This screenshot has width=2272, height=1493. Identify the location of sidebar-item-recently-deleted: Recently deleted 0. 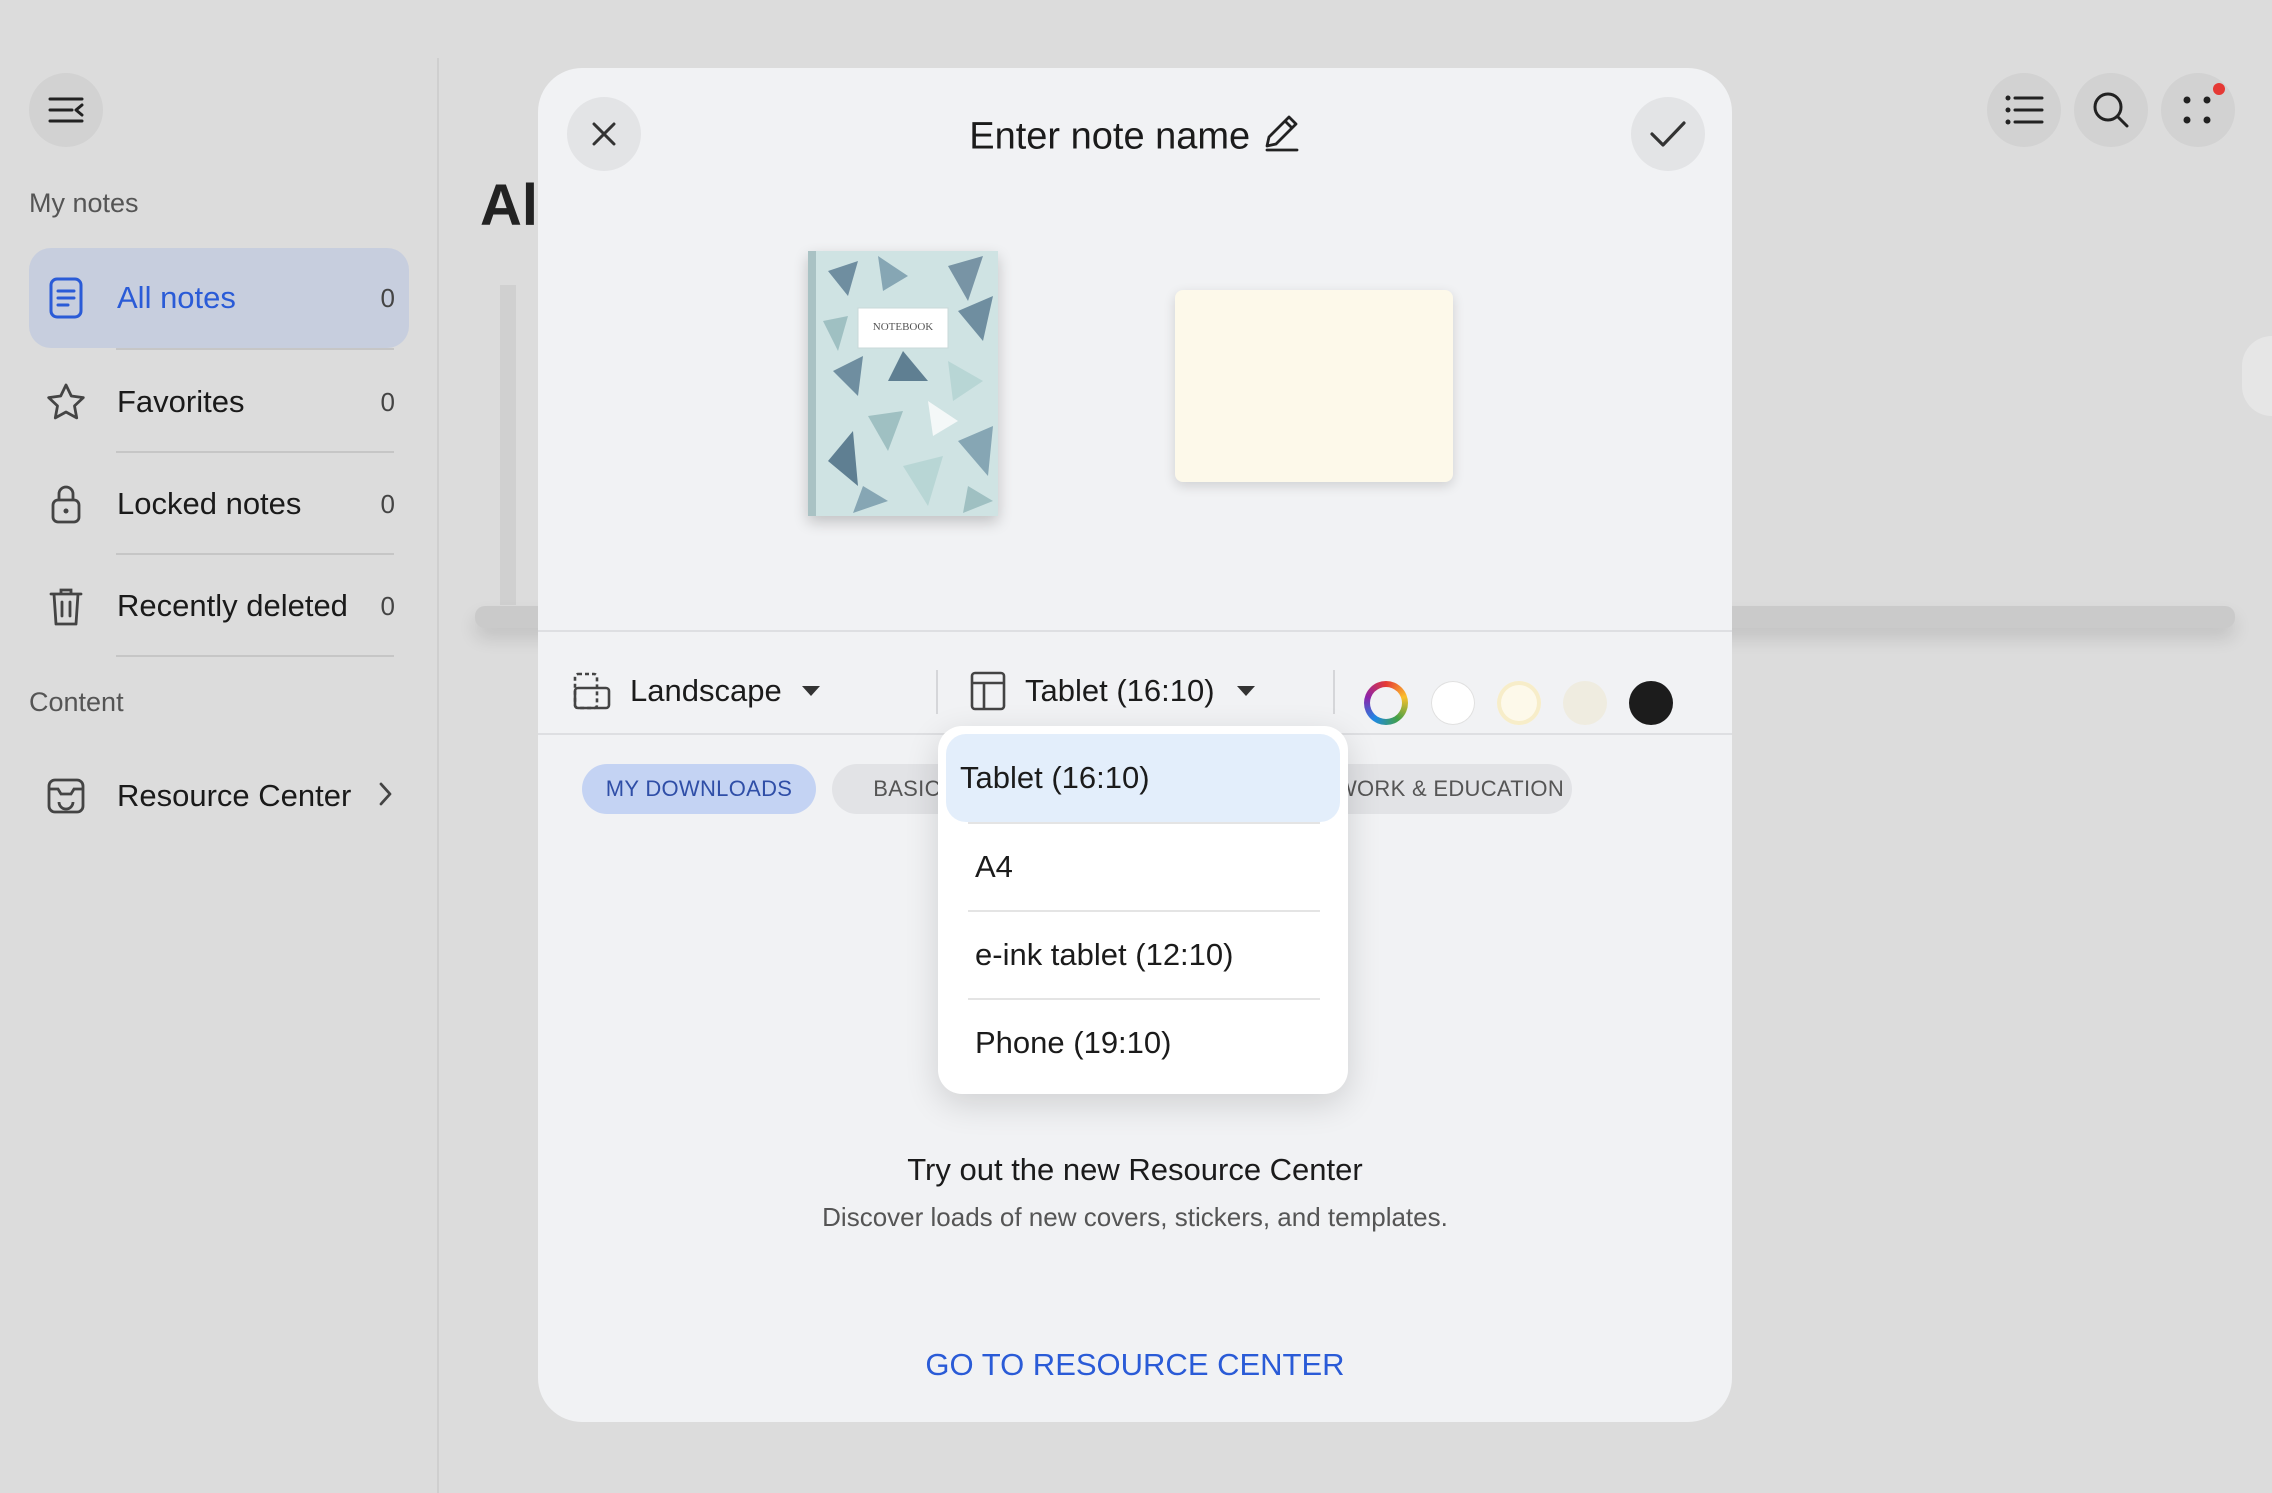
(219, 606).